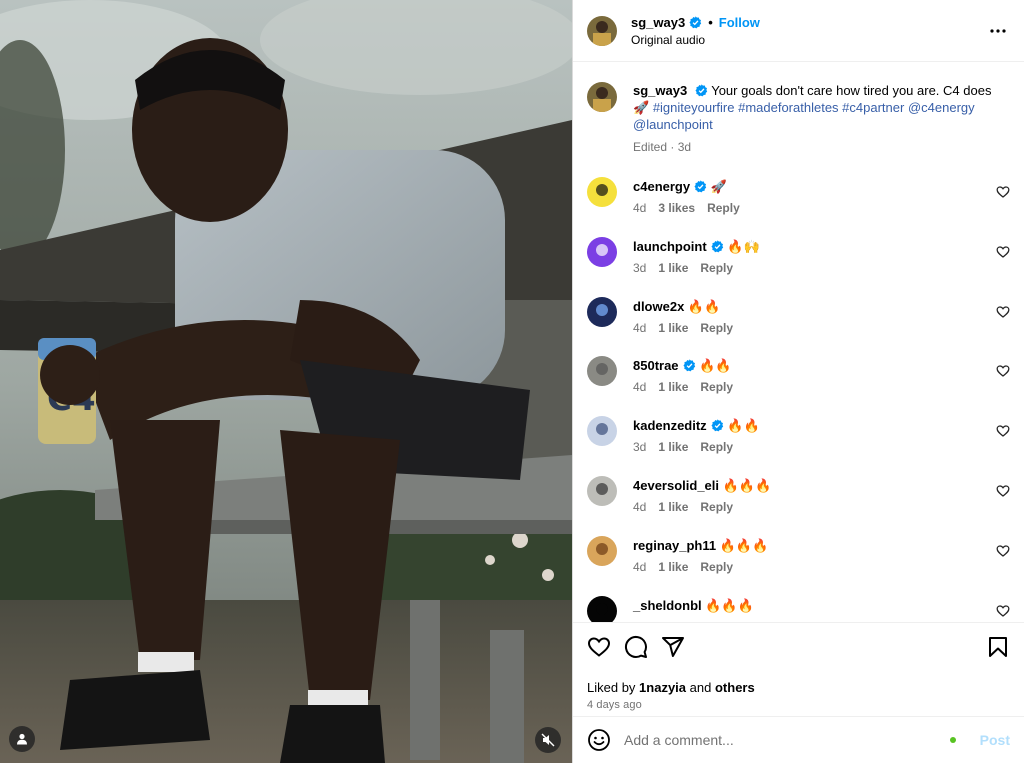 The image size is (1024, 763). Describe the element at coordinates (656, 365) in the screenshot. I see `commenter-username: 850trae` at that location.